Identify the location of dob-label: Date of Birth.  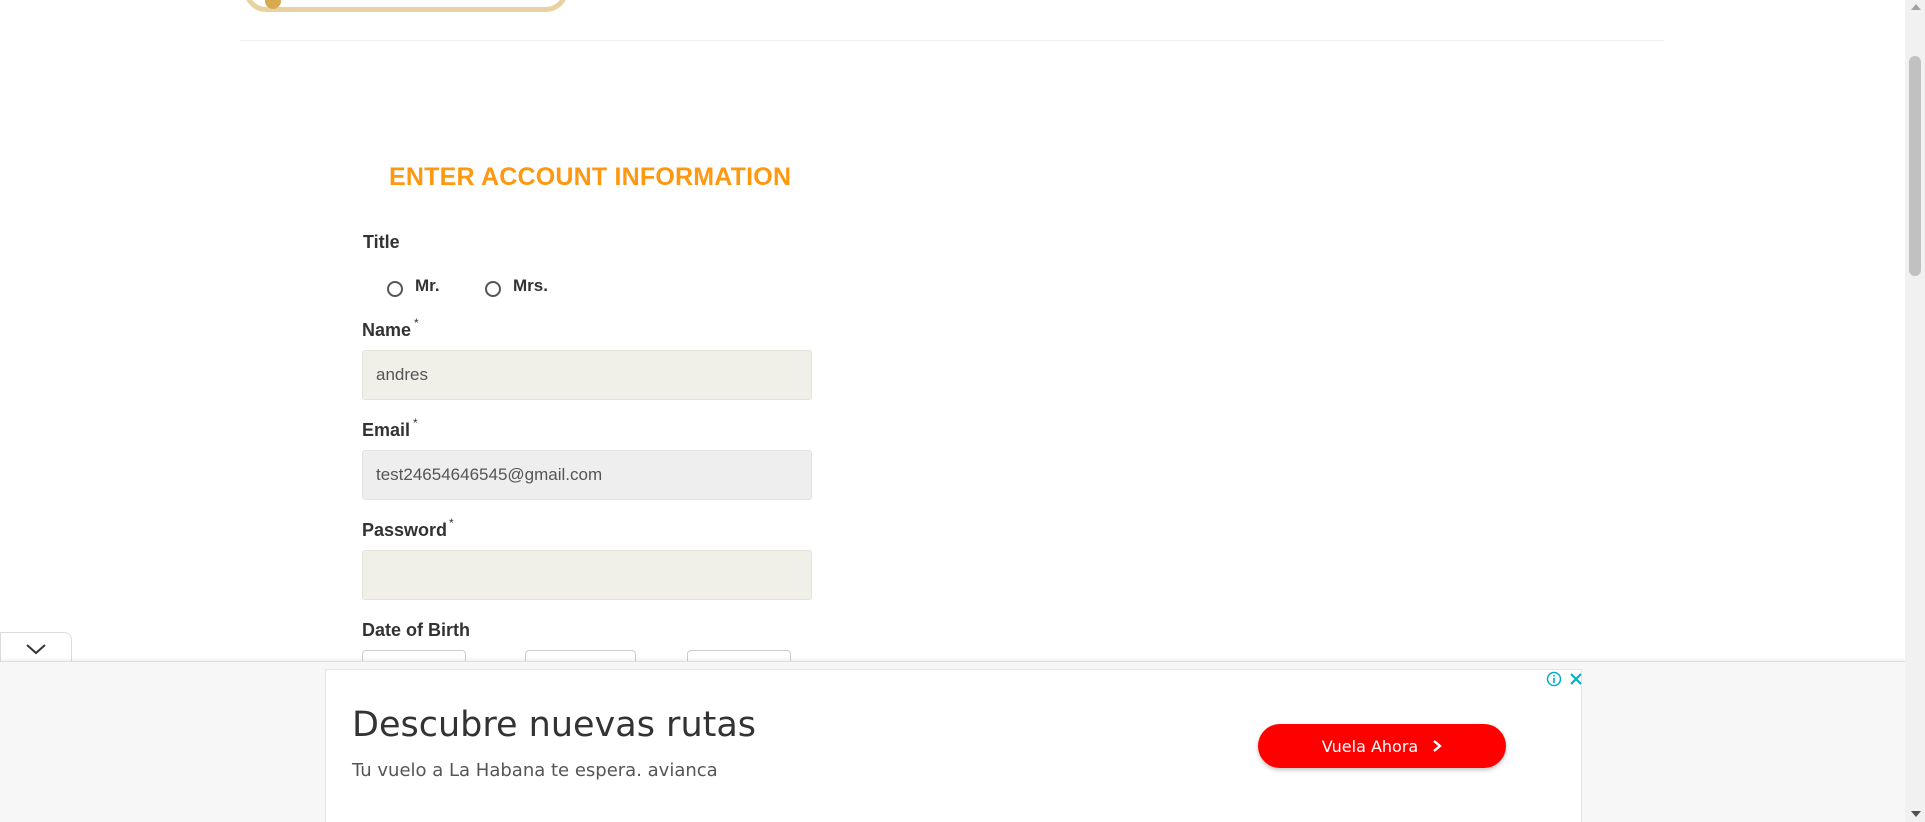
(416, 630).